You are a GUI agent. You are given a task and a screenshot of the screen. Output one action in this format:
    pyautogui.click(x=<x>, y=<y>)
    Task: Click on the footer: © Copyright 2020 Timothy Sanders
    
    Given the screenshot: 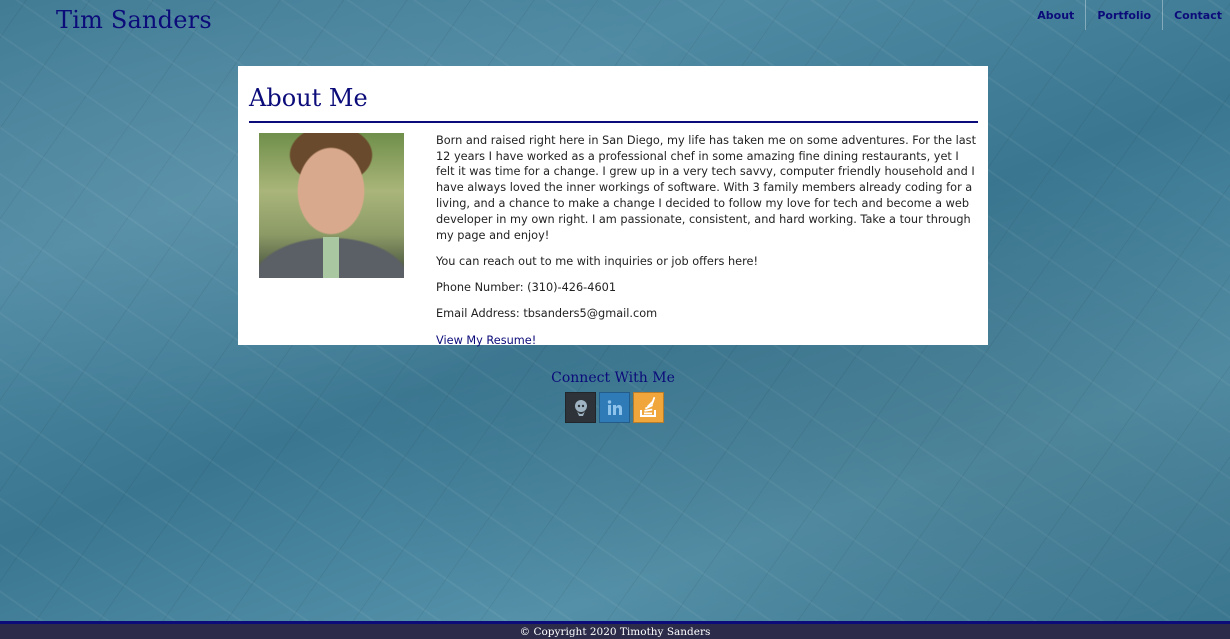 What is the action you would take?
    pyautogui.click(x=615, y=630)
    